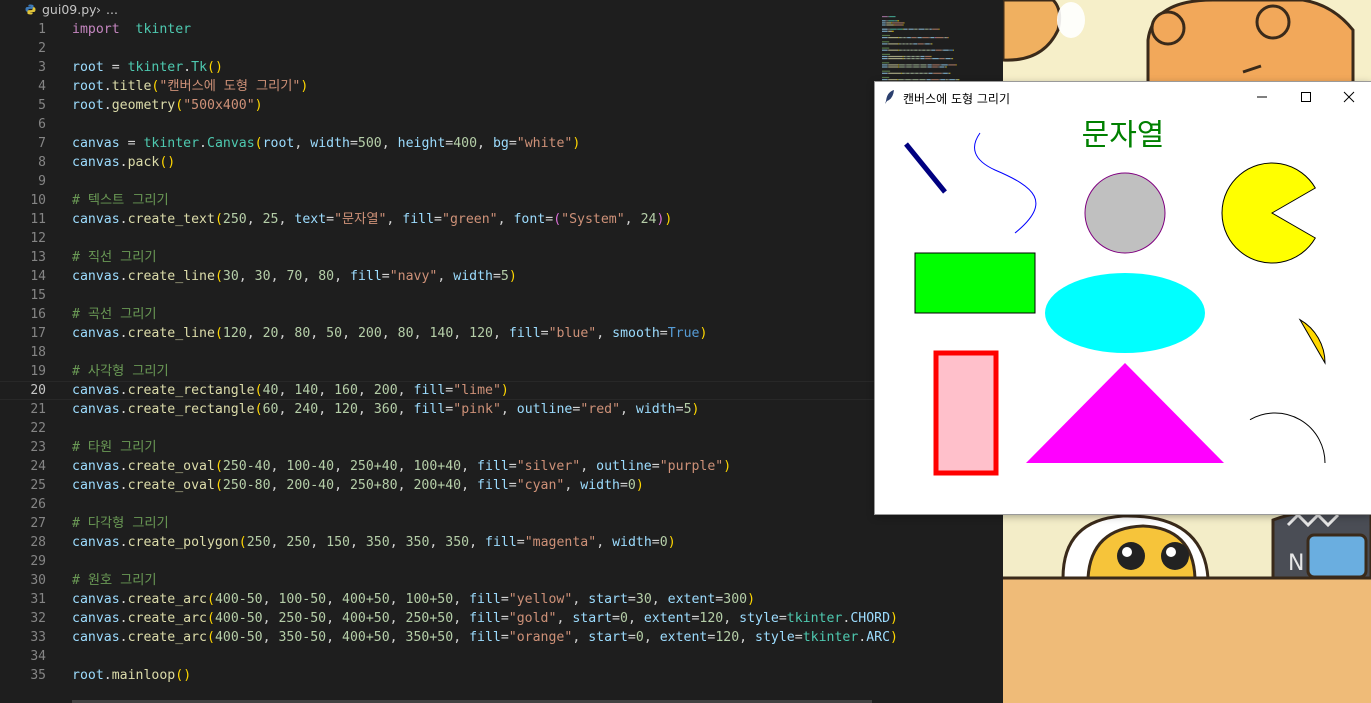  What do you see at coordinates (346, 390) in the screenshot?
I see `code-token: 160` at bounding box center [346, 390].